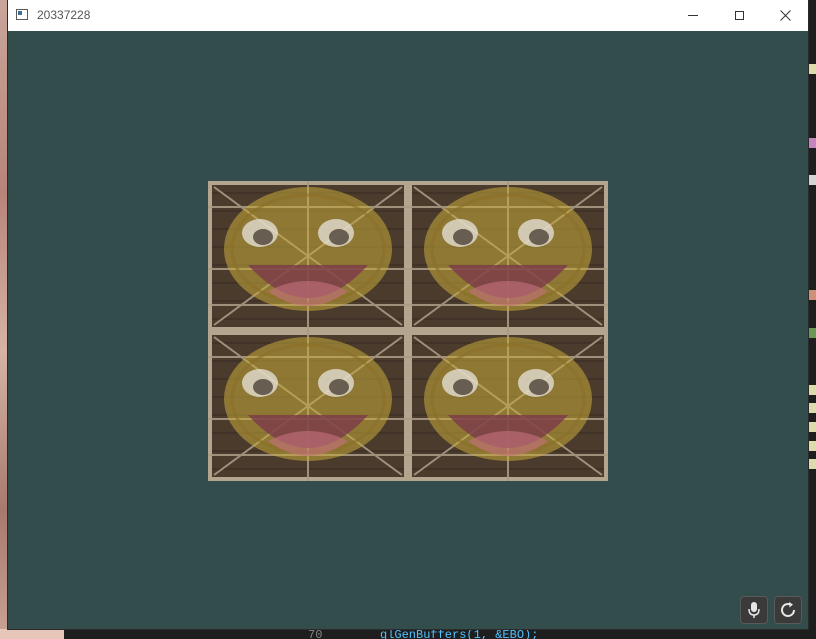 The width and height of the screenshot is (816, 639). I want to click on maximize-button, so click(739, 15).